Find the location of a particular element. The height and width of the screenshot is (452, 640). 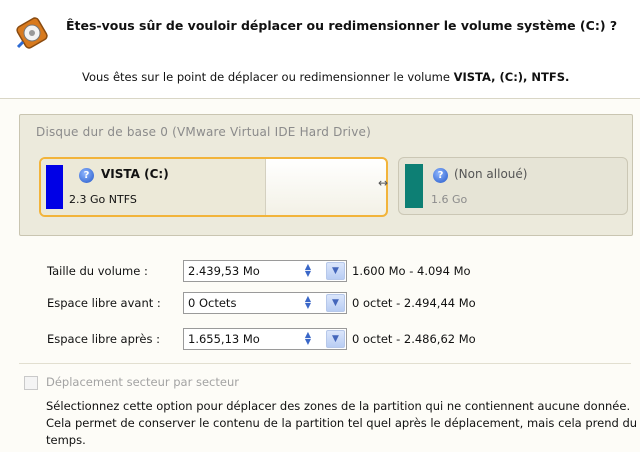

free-space-before-field: 0 Octets ▲ ▼ ▼ is located at coordinates (265, 303).